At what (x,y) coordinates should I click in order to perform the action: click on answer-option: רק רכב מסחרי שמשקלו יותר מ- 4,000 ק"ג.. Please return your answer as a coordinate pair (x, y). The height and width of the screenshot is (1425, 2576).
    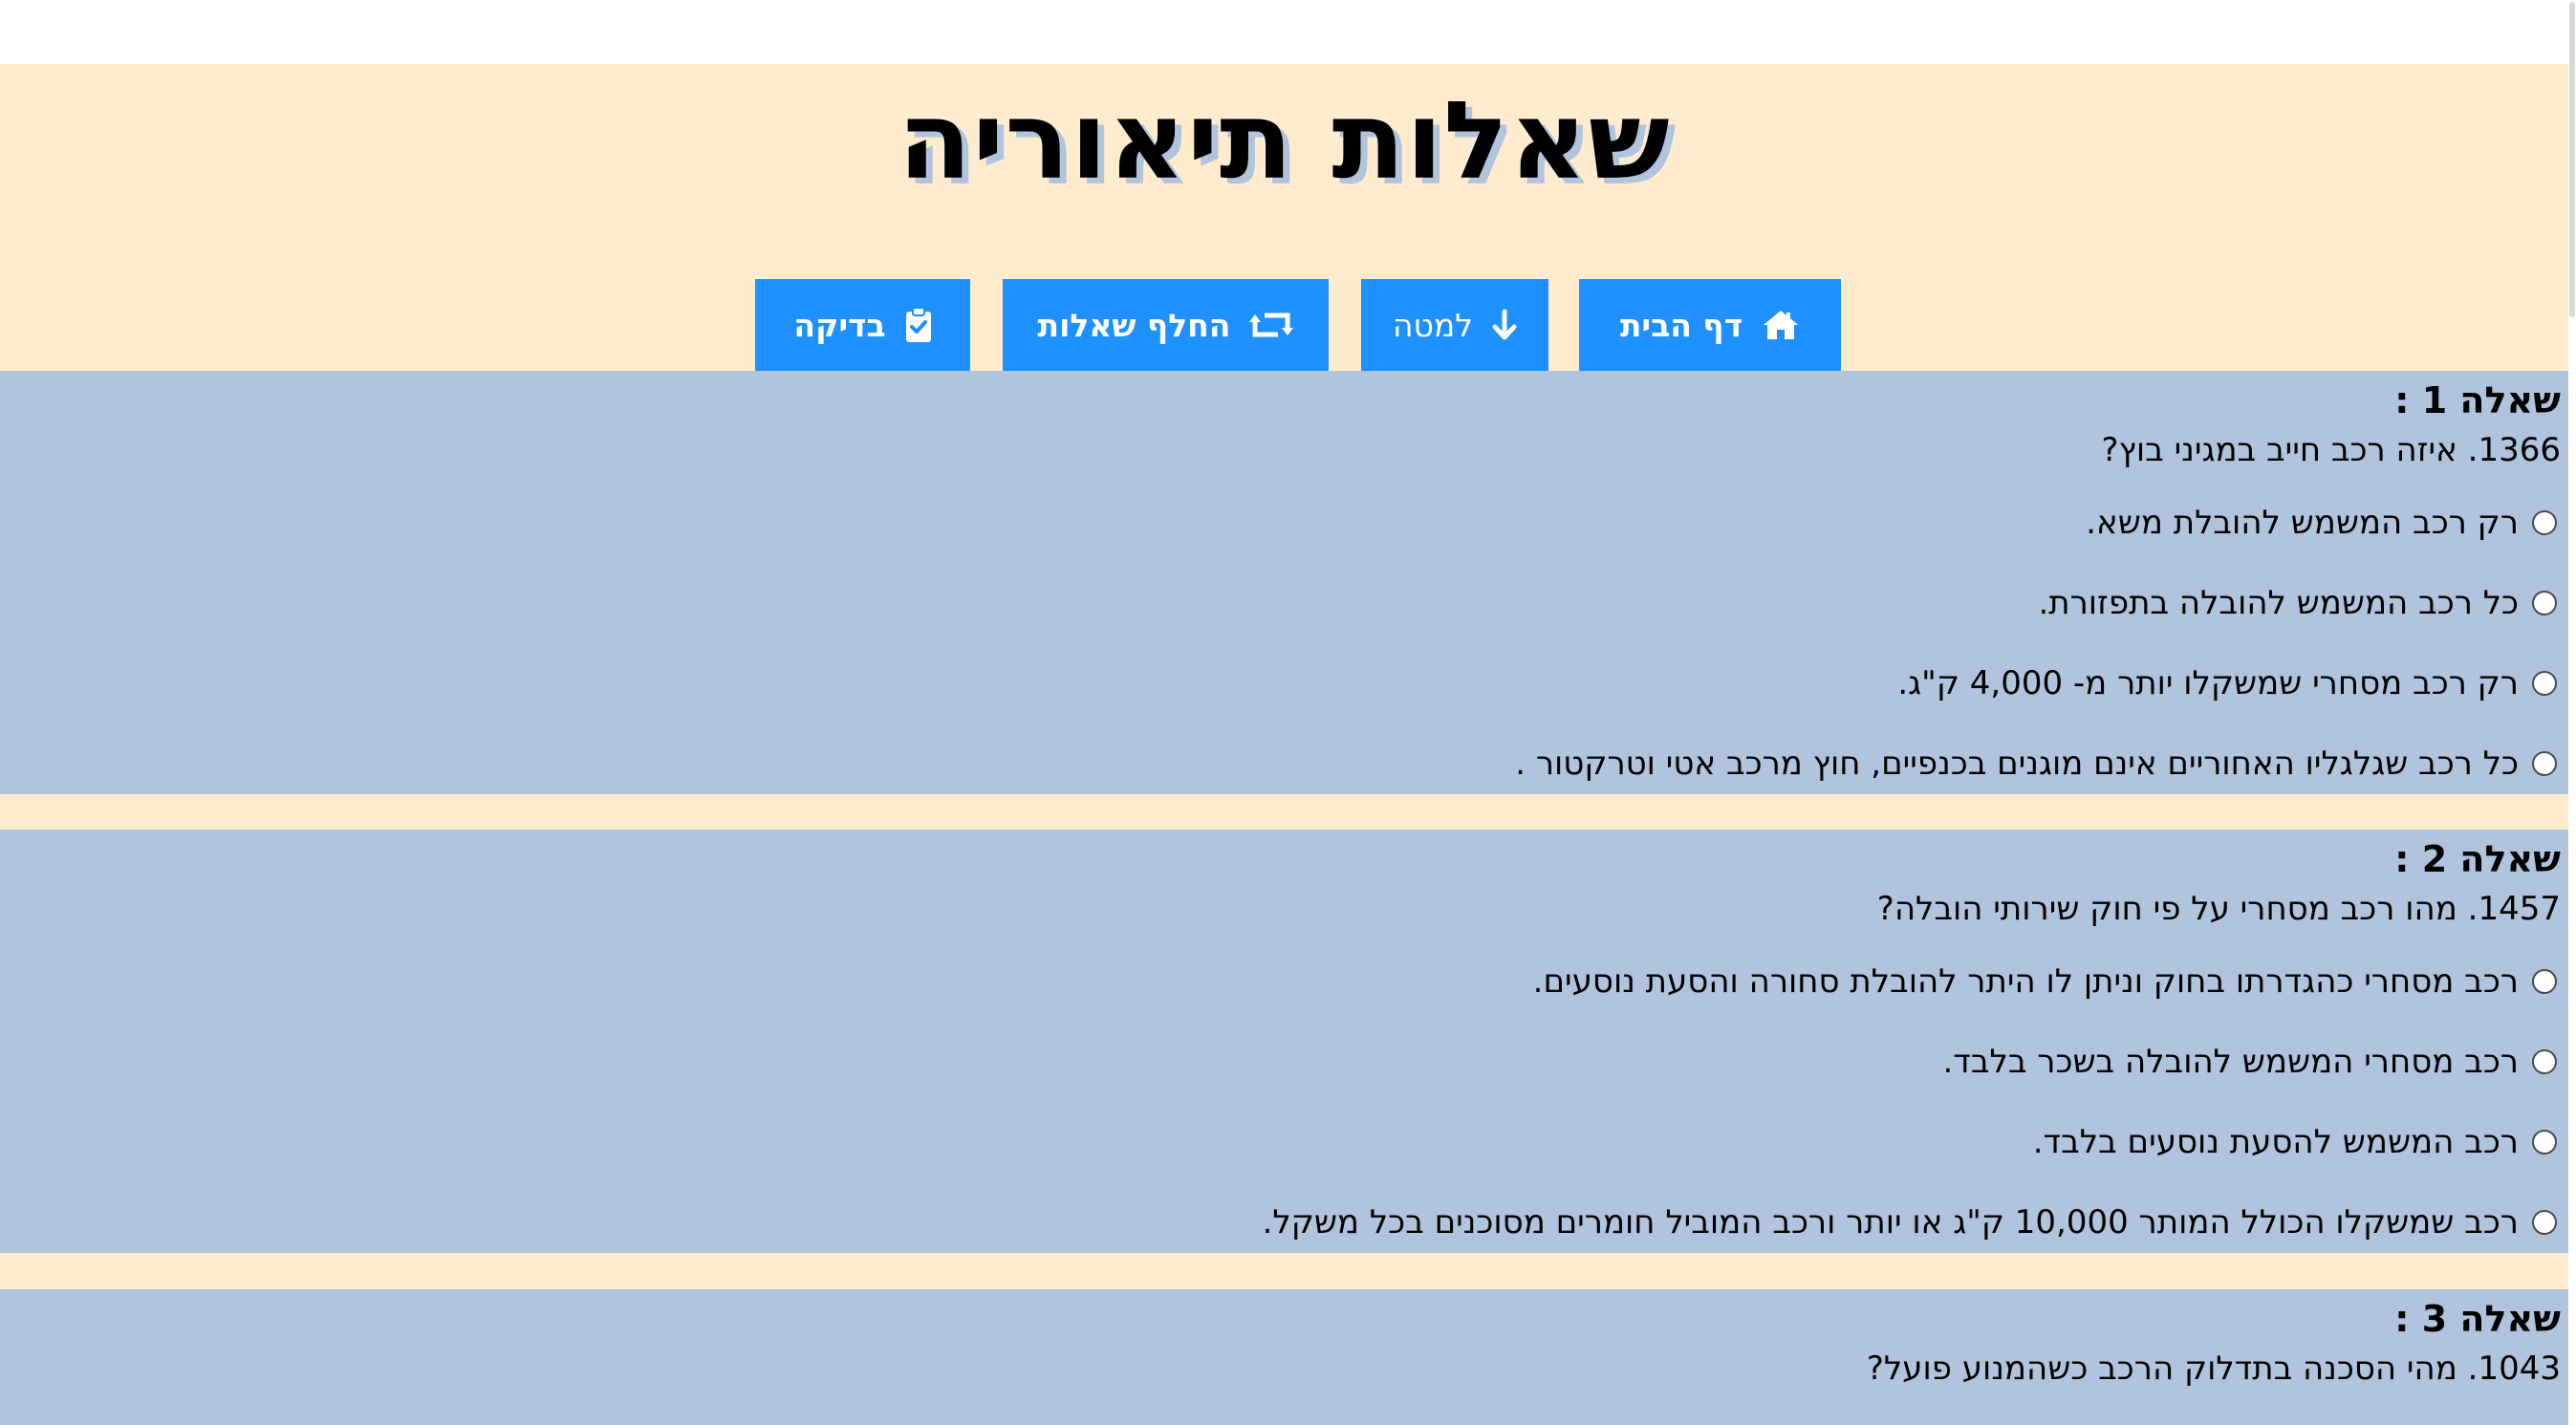
    Looking at the image, I should click on (2227, 683).